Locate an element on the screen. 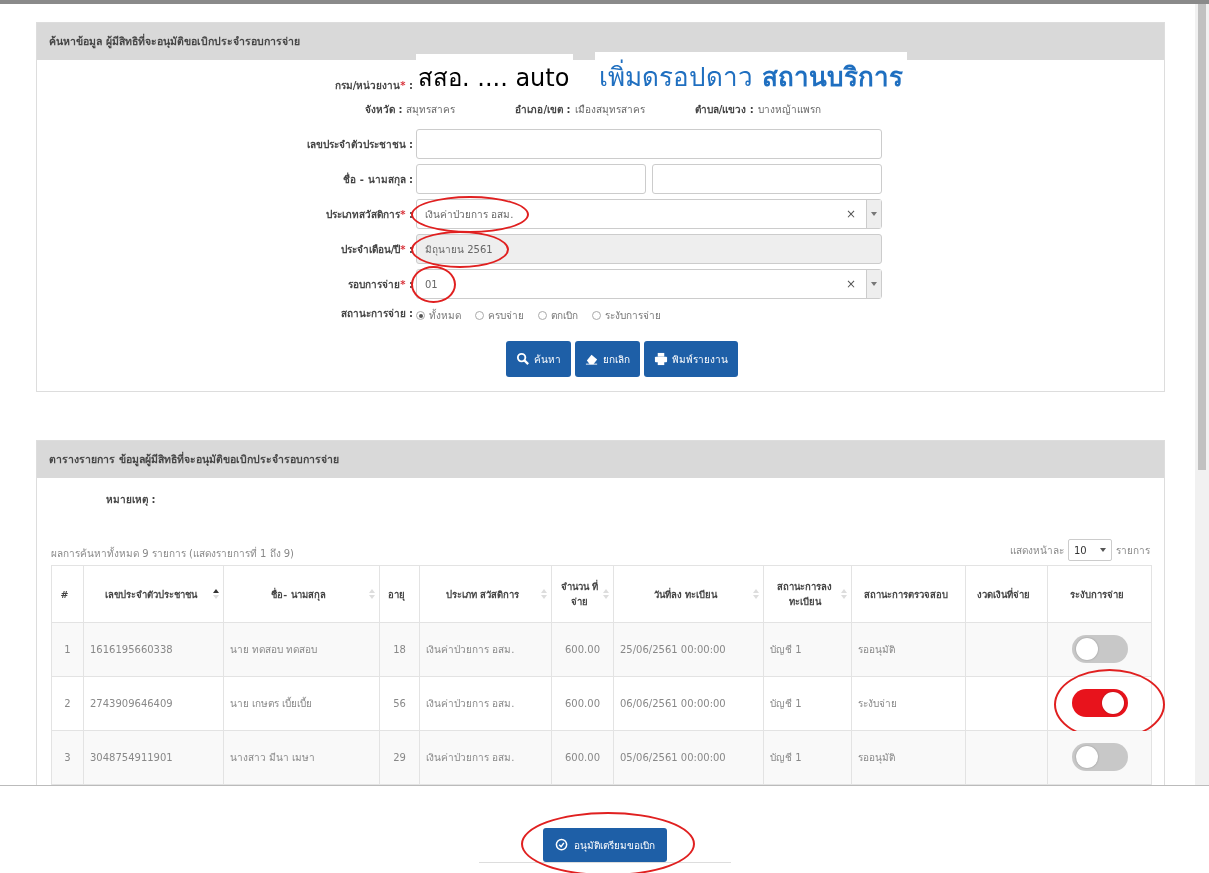 Image resolution: width=1209 pixels, height=873 pixels. search-icon is located at coordinates (523, 359).